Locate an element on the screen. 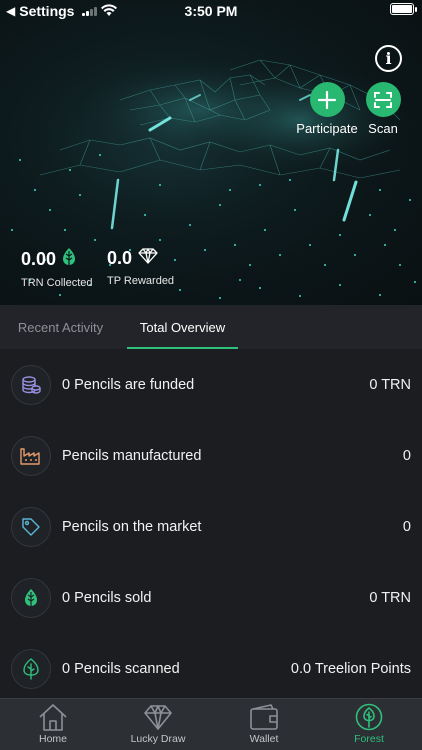 The height and width of the screenshot is (750, 422). tab-wallet-label: Wallet is located at coordinates (264, 739).